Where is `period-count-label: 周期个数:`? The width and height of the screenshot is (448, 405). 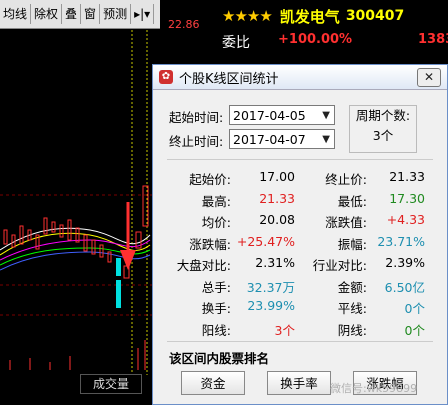
period-count-label: 周期个数: is located at coordinates (383, 115).